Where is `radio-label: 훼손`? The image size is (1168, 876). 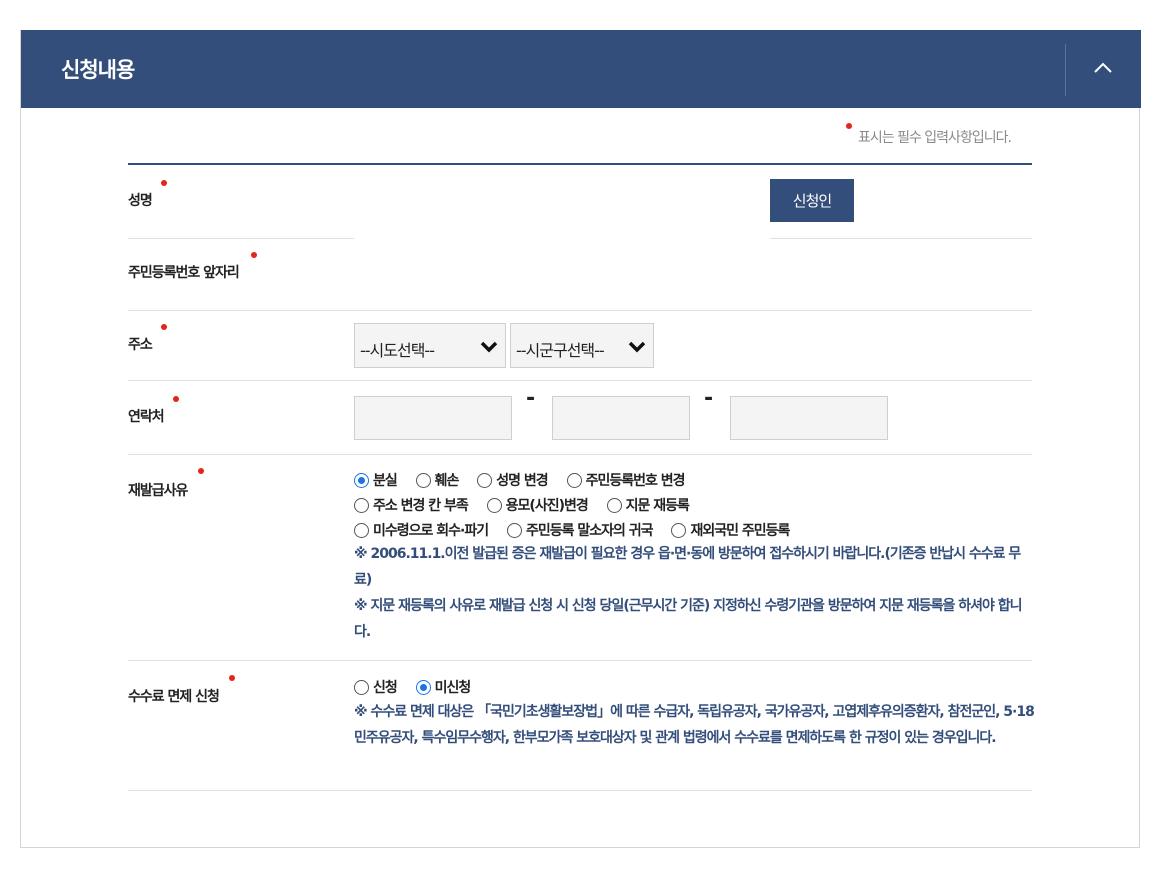
radio-label: 훼손 is located at coordinates (447, 481).